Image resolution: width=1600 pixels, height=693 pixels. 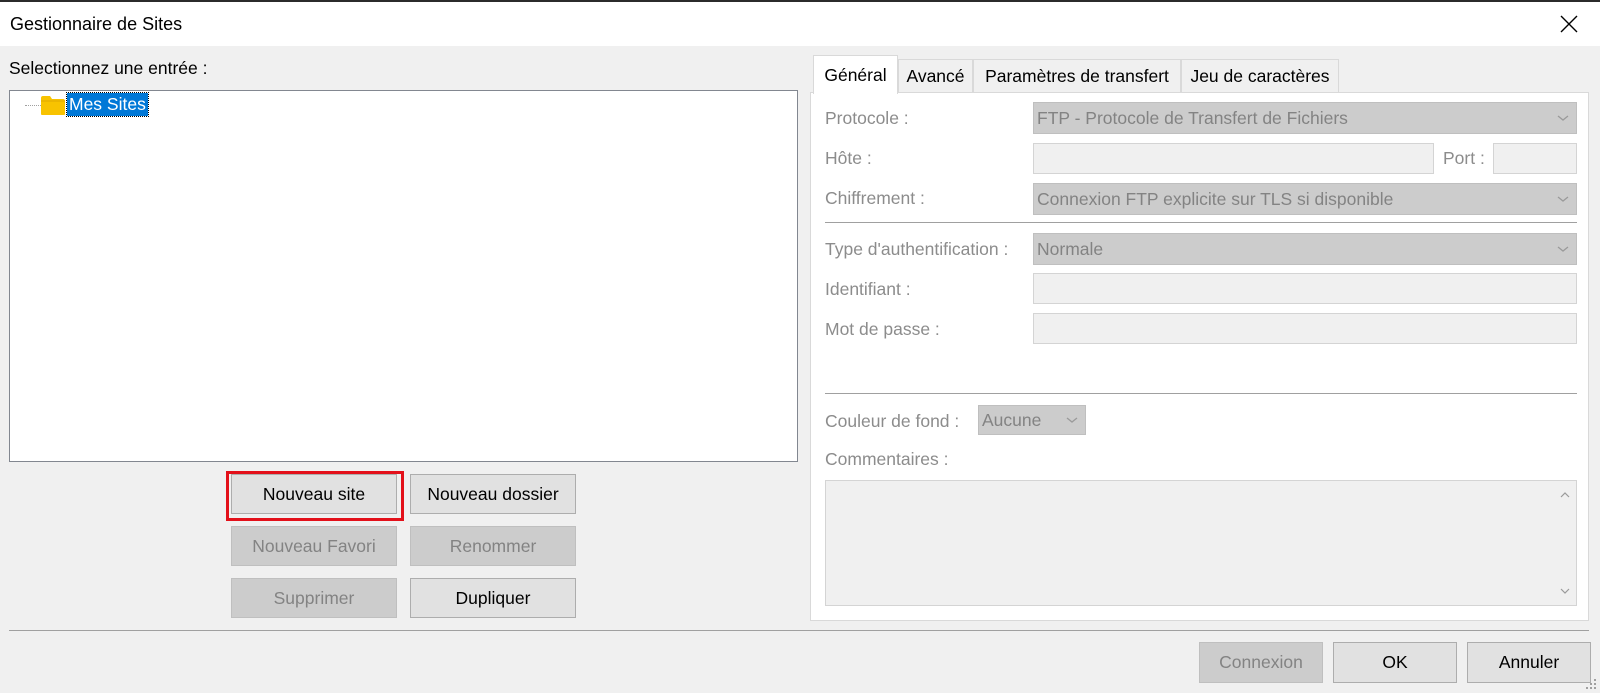 I want to click on new-folder-button: Nouveau dossier, so click(x=493, y=494).